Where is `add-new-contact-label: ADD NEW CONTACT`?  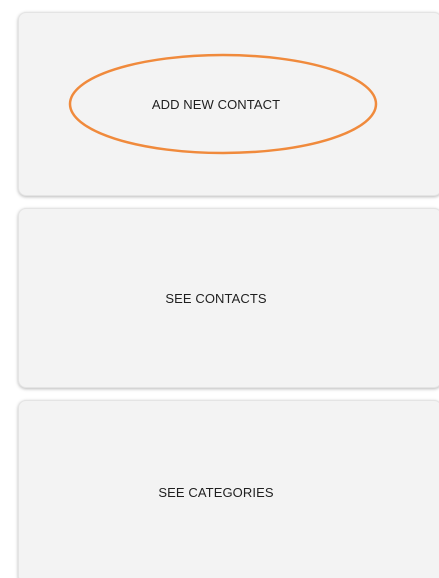
add-new-contact-label: ADD NEW CONTACT is located at coordinates (216, 104).